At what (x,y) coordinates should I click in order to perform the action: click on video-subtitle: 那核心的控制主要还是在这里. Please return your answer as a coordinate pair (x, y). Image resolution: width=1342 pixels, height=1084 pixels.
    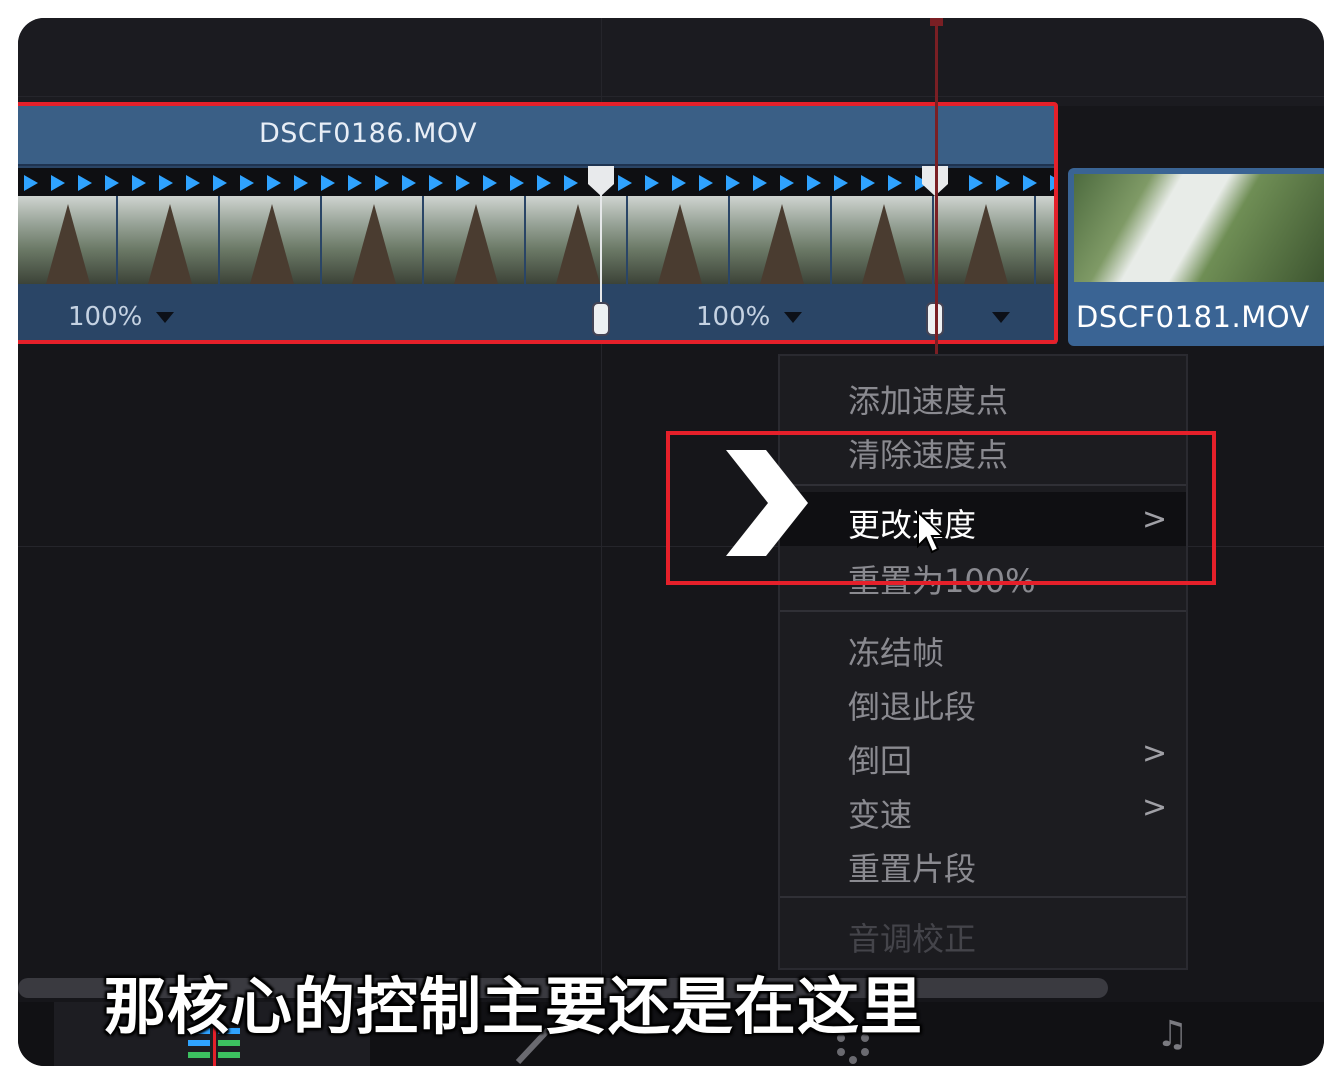
    Looking at the image, I should click on (514, 1006).